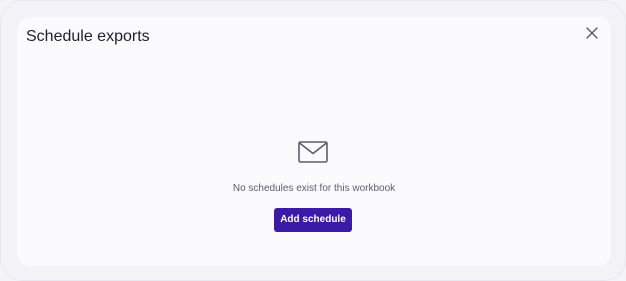  I want to click on empty-state-message: No schedules exist for this workbook, so click(314, 188).